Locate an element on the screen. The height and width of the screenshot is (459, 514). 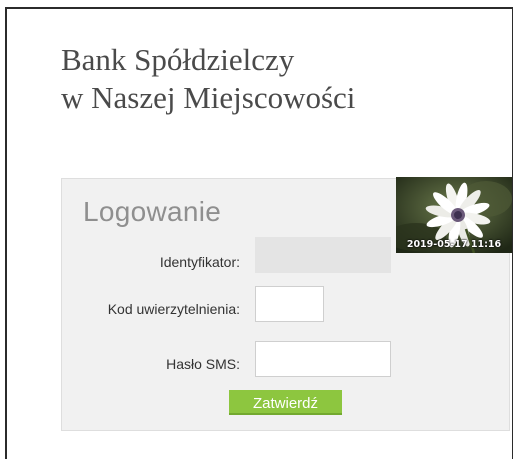
login-title: Logowanie is located at coordinates (152, 211).